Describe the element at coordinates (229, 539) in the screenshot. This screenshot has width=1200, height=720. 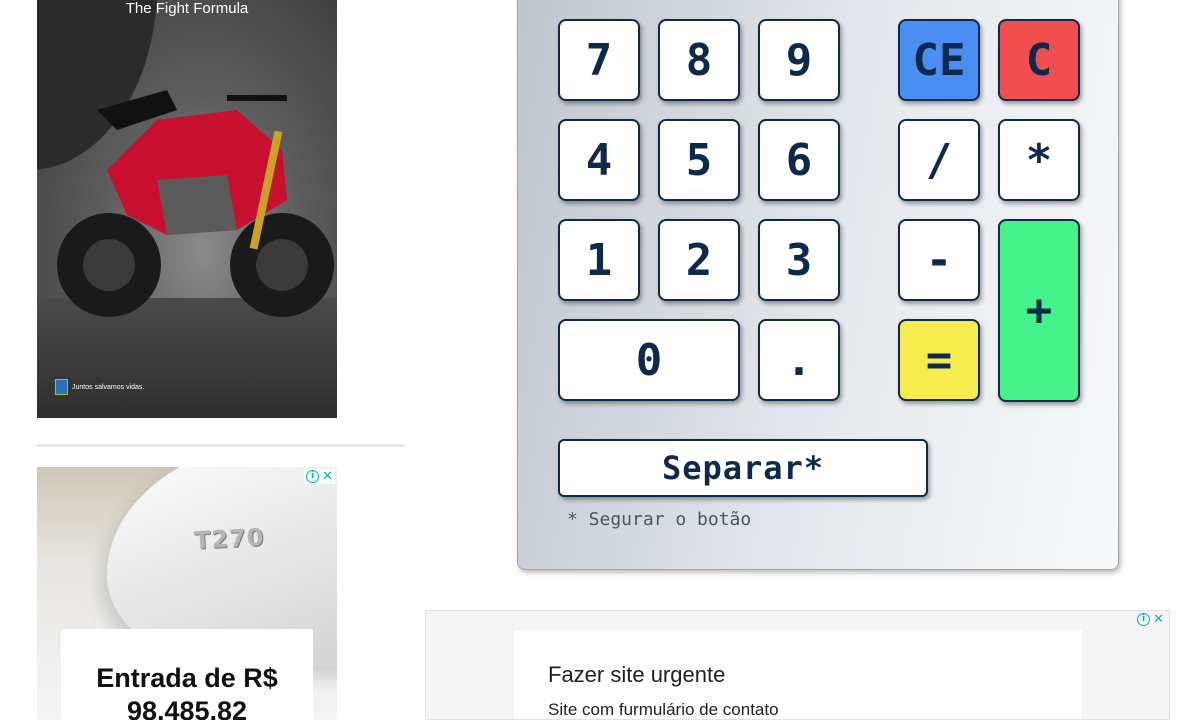
I see `car-badge: T270` at that location.